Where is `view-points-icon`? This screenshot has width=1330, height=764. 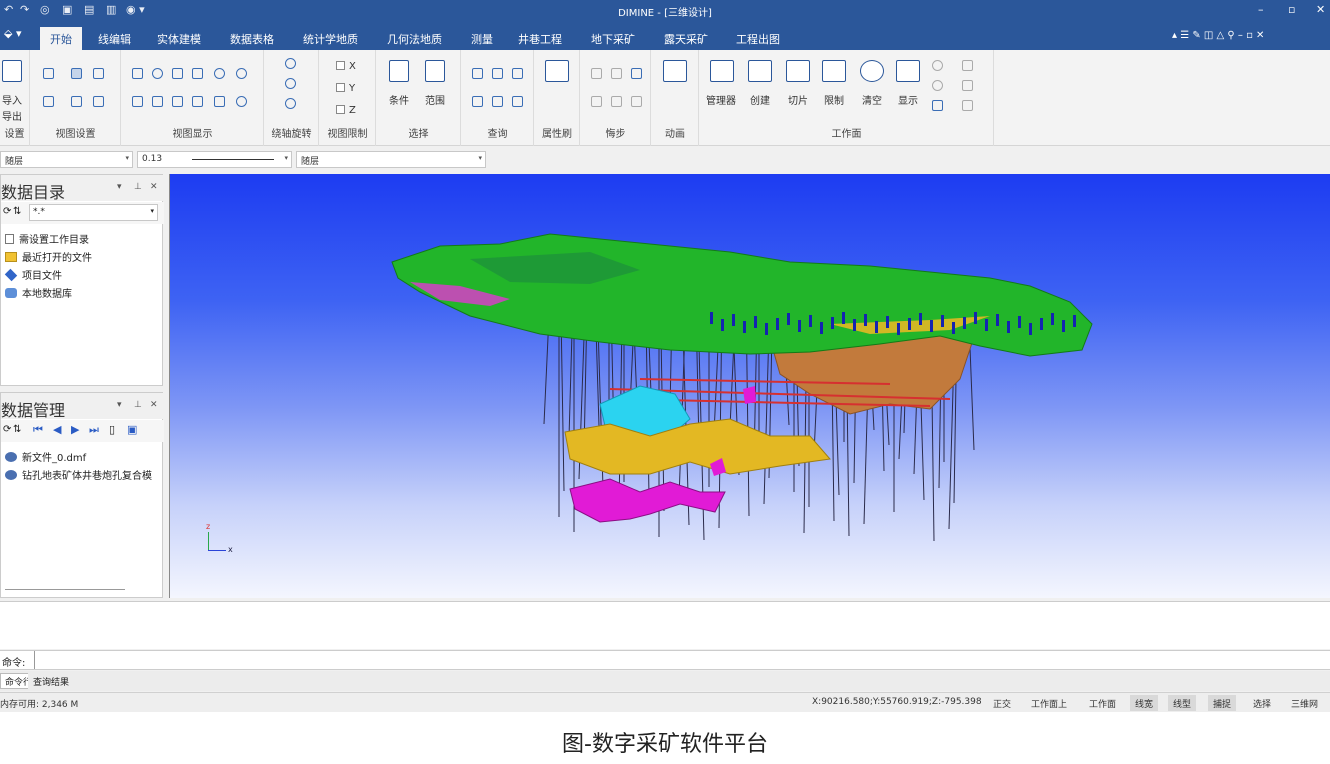 view-points-icon is located at coordinates (48, 73).